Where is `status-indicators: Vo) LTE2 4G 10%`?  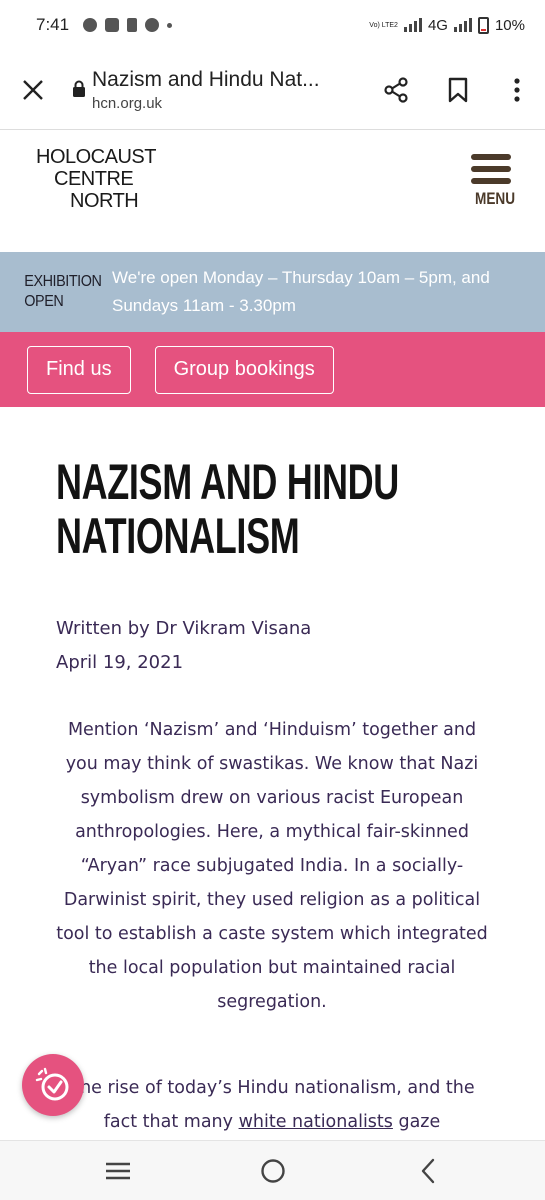 status-indicators: Vo) LTE2 4G 10% is located at coordinates (447, 25).